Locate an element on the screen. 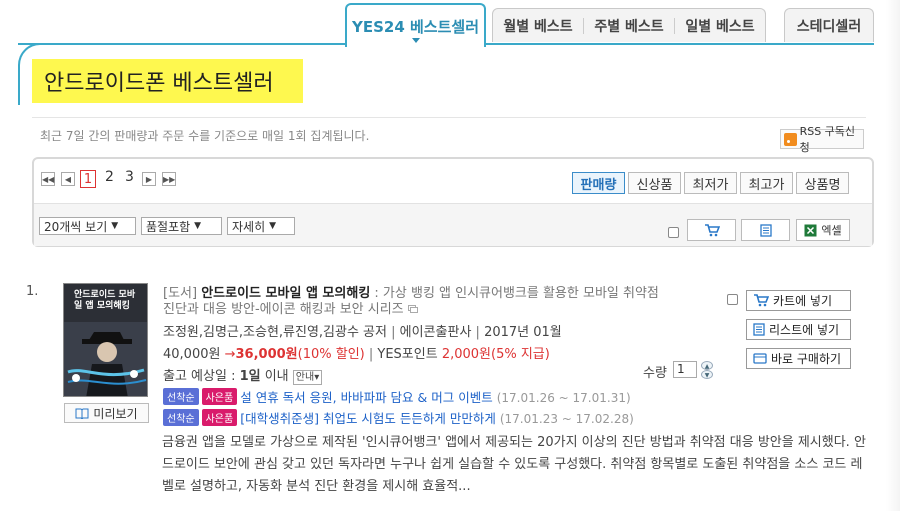 The height and width of the screenshot is (511, 900). quantity-up-icon: ▲ is located at coordinates (707, 365).